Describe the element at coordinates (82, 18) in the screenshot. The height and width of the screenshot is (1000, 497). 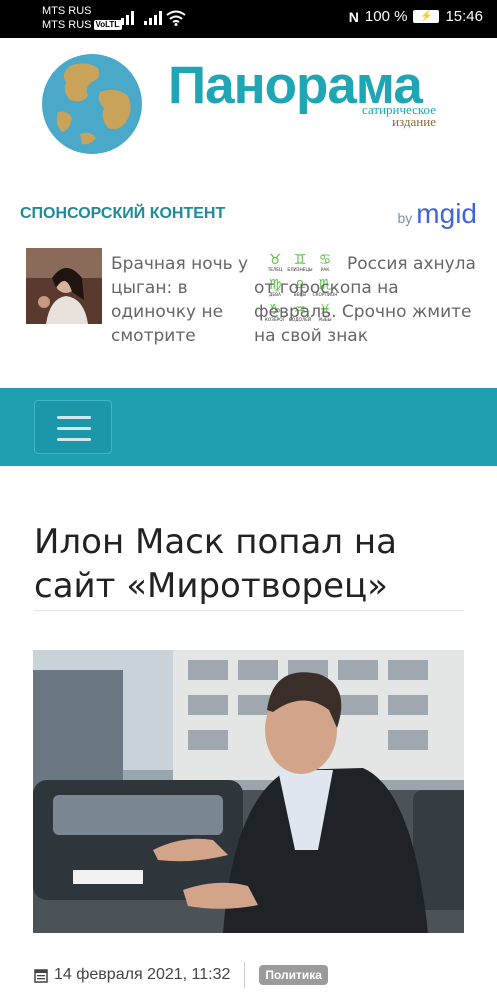
I see `carrier-info: MTS RUS MTS RUS VoLTE` at that location.